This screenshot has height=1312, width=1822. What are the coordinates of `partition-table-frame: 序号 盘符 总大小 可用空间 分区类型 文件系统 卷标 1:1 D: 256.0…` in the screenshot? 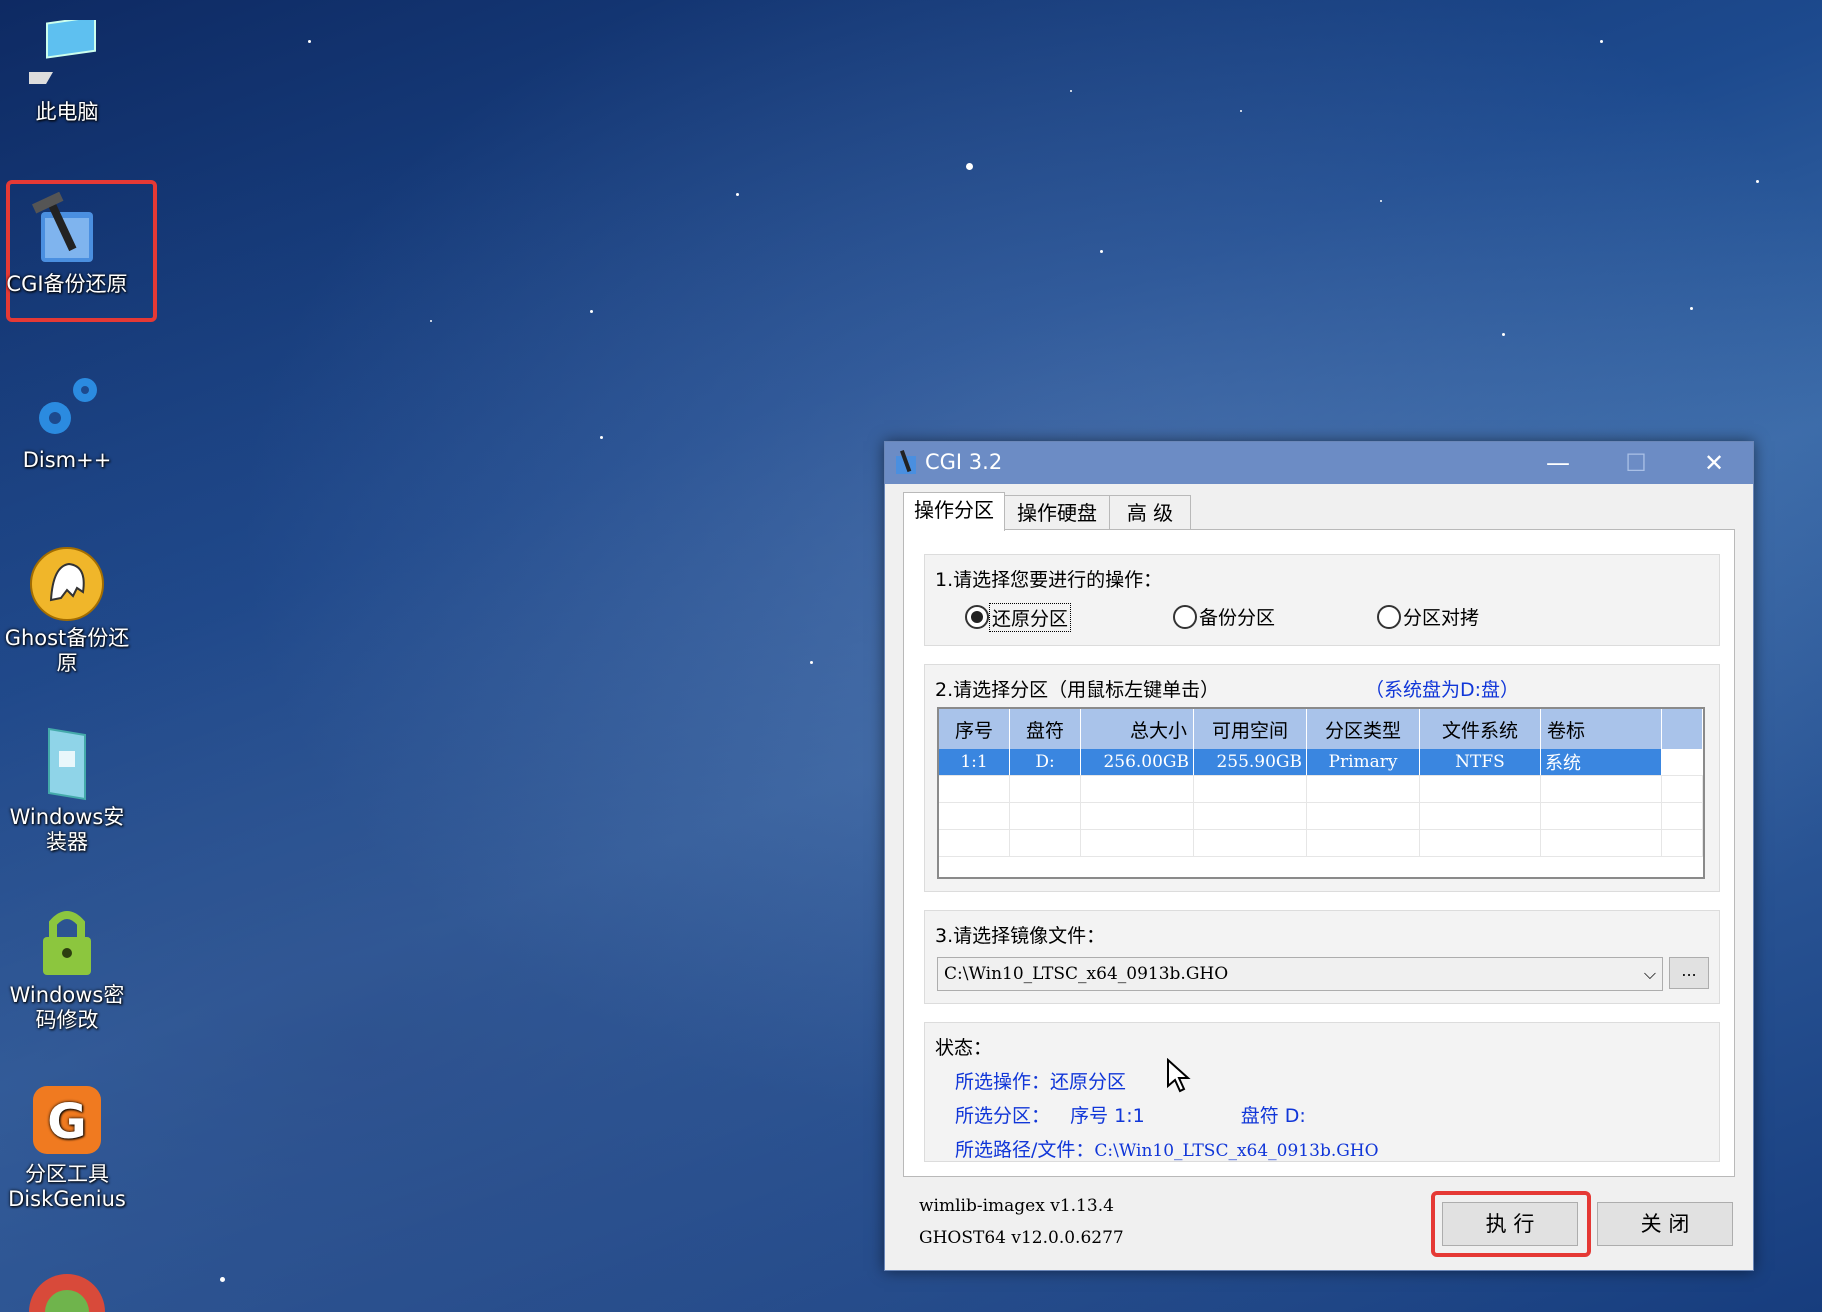 It's located at (1321, 793).